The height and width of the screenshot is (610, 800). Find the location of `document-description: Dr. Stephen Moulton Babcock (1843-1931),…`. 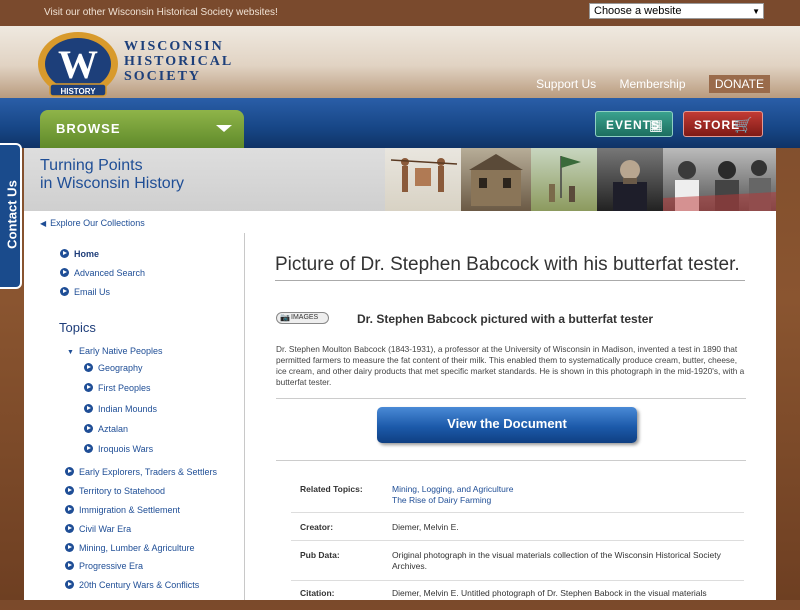

document-description: Dr. Stephen Moulton Babcock (1843-1931),… is located at coordinates (510, 365).